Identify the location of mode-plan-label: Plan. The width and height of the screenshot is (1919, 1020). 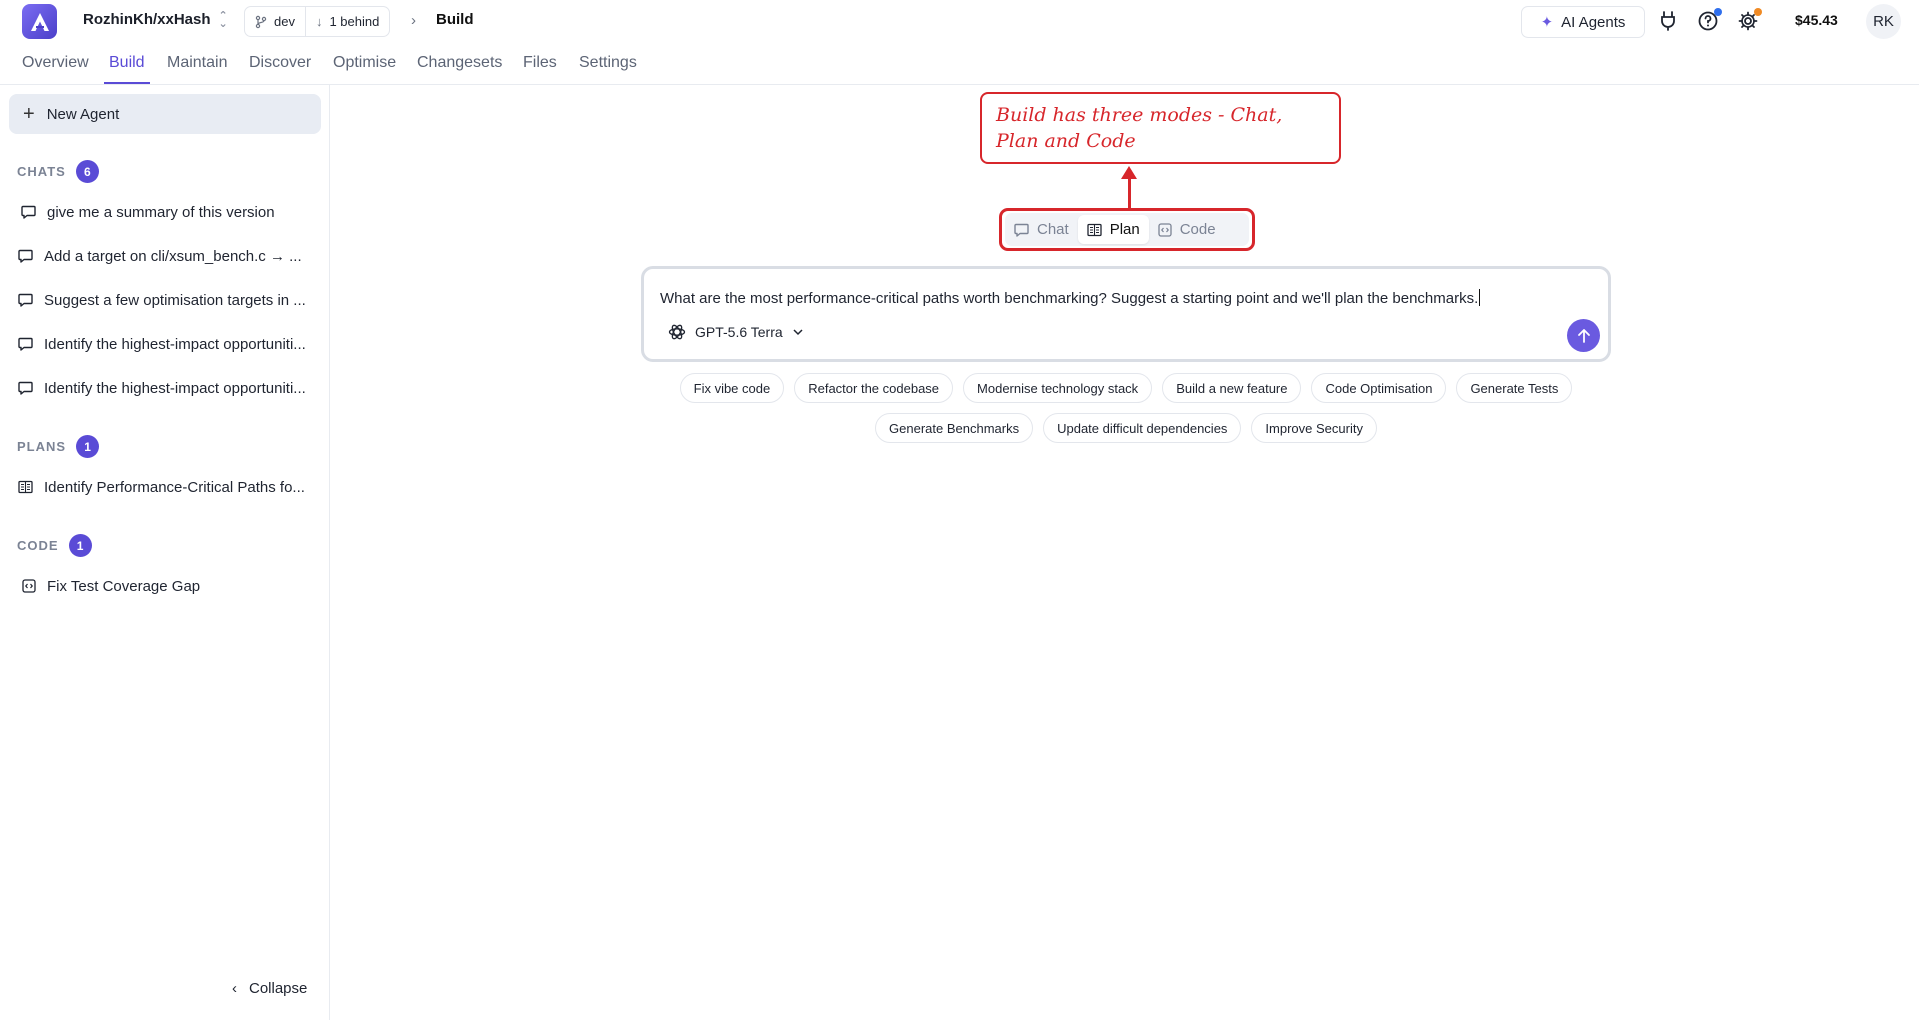
(1124, 229).